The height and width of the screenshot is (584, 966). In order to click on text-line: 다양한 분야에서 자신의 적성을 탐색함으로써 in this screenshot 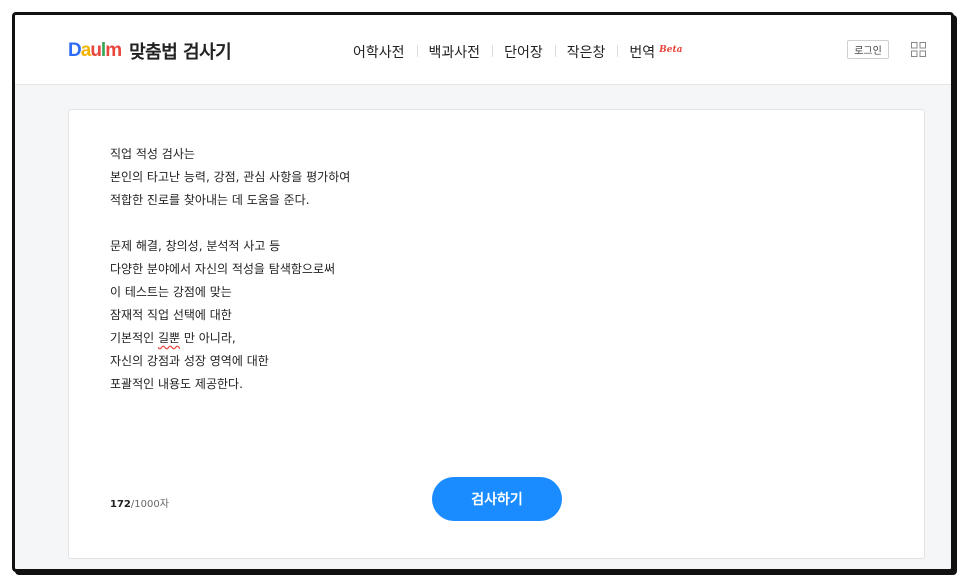, I will do `click(223, 269)`.